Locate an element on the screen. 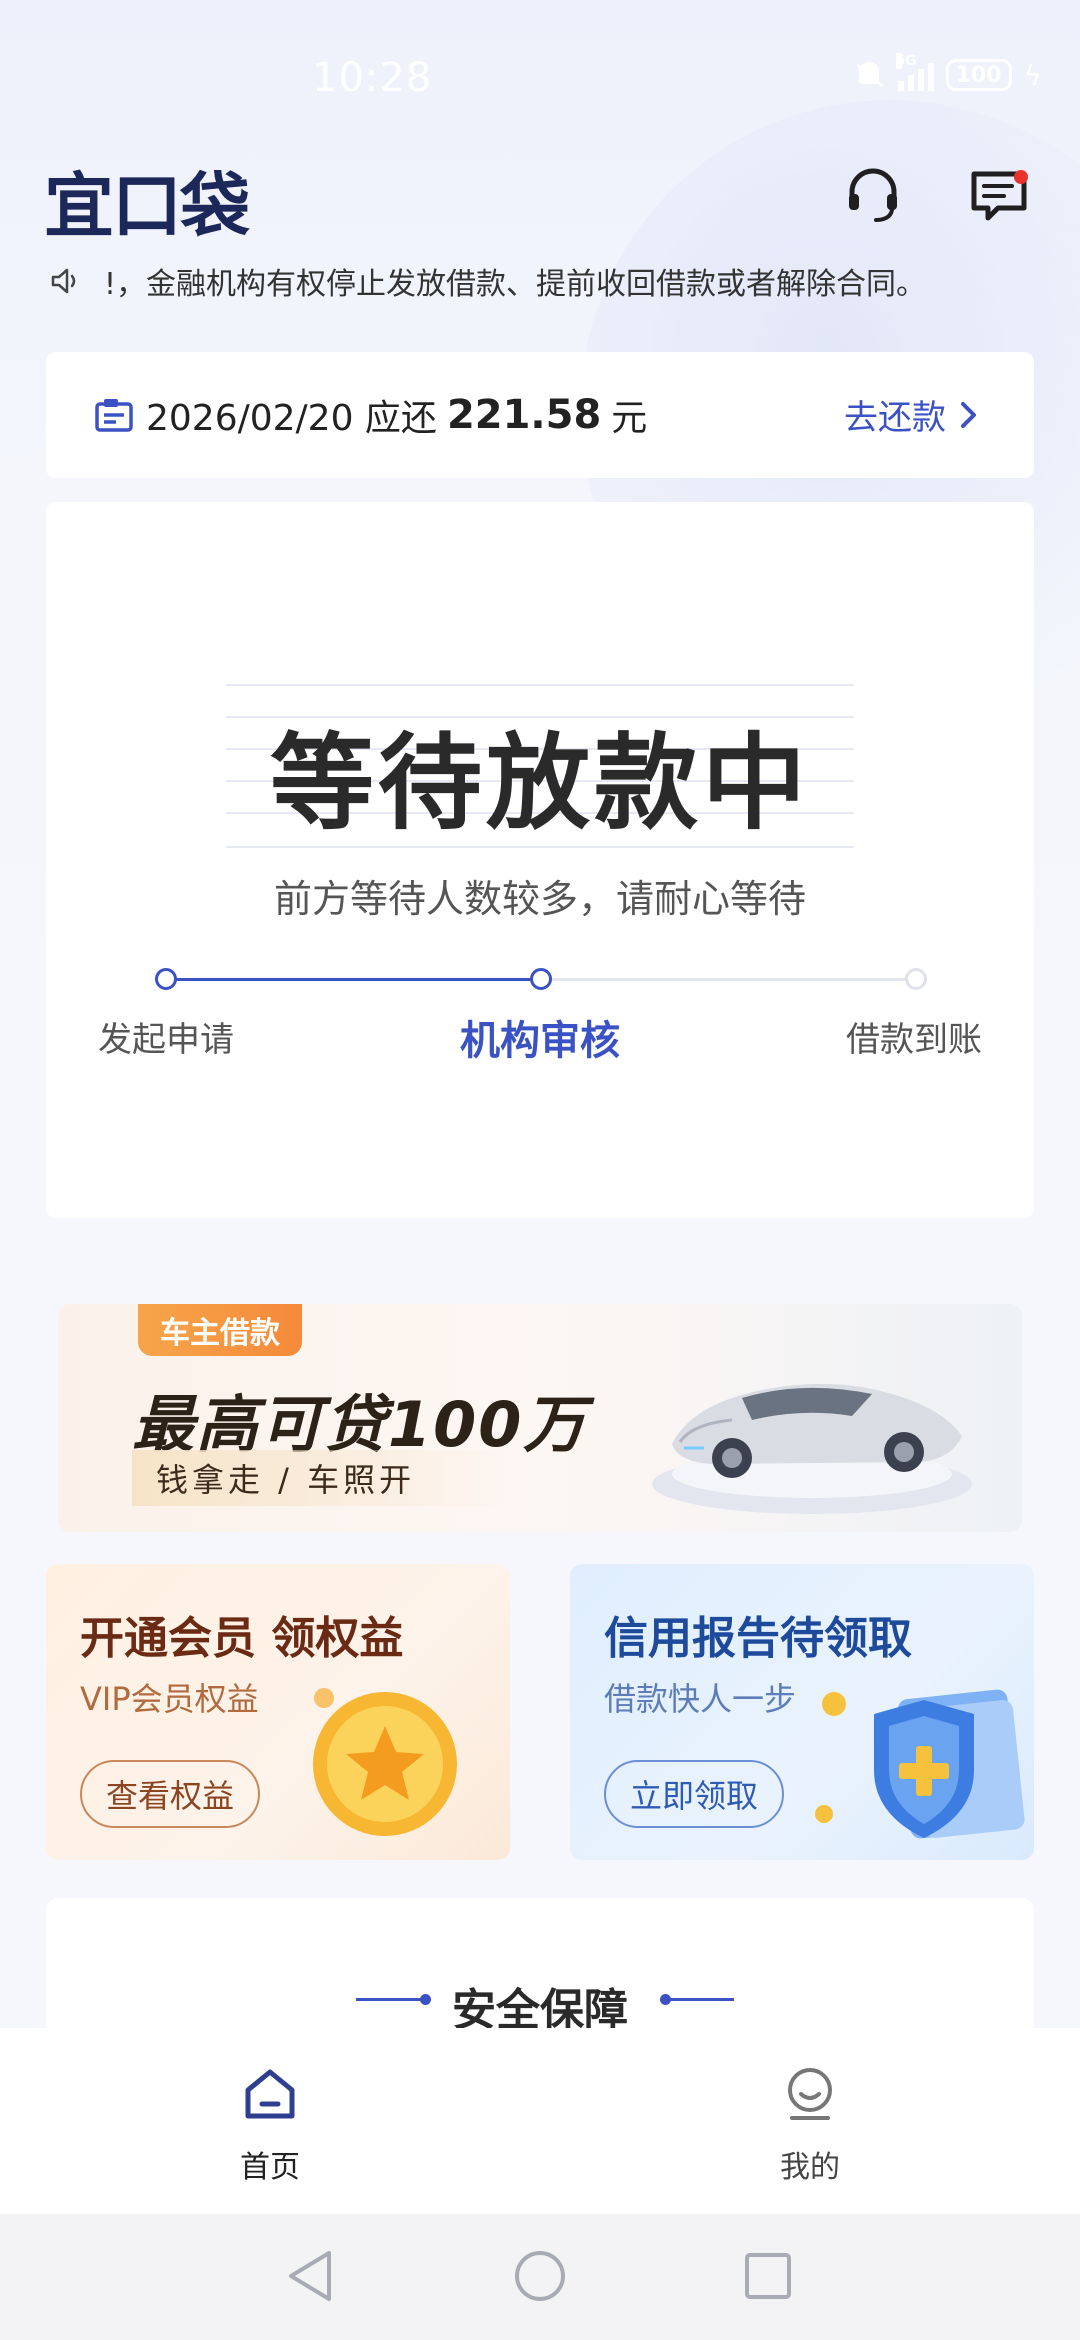  vip-promo-subtitle: VIP会员权益 is located at coordinates (169, 1699).